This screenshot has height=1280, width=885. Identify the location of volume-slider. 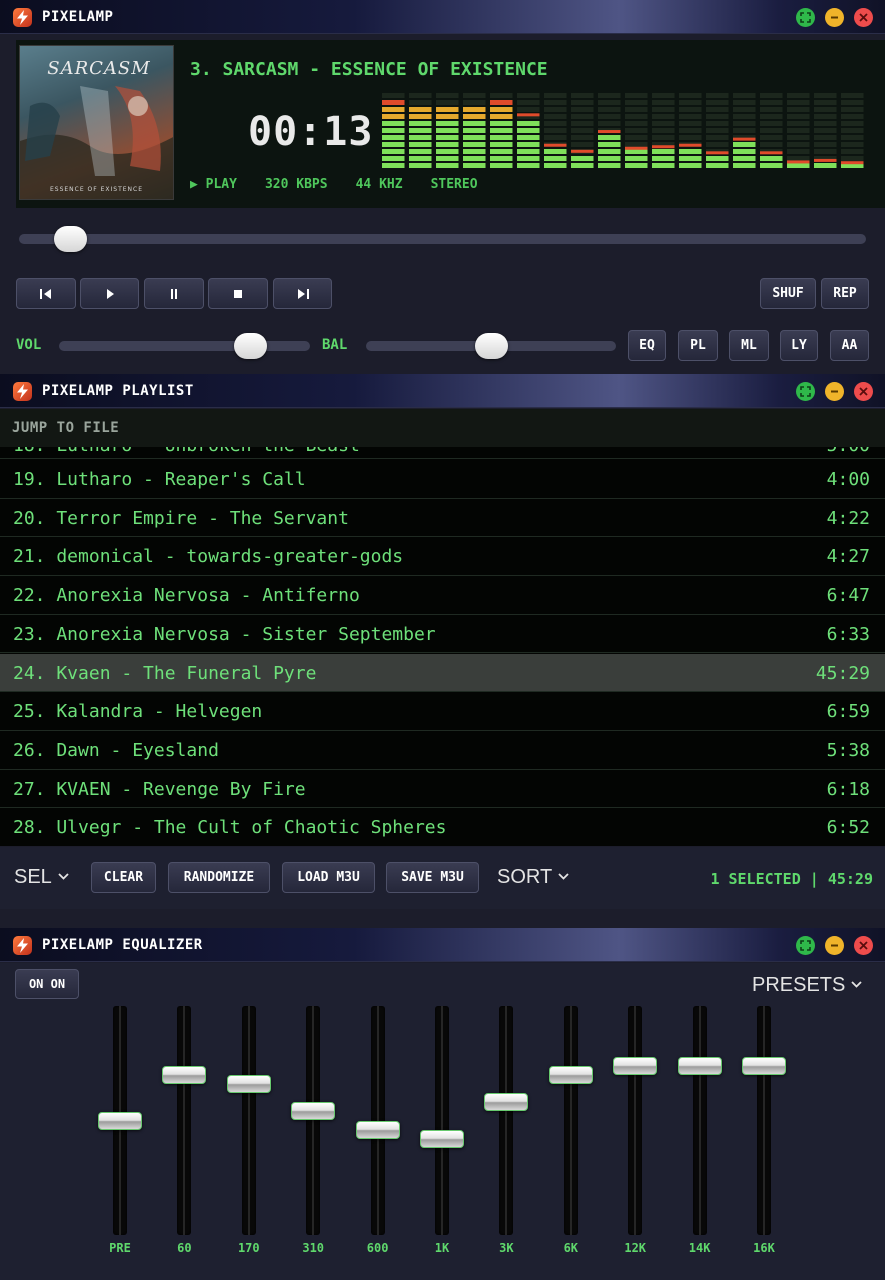
(184, 346).